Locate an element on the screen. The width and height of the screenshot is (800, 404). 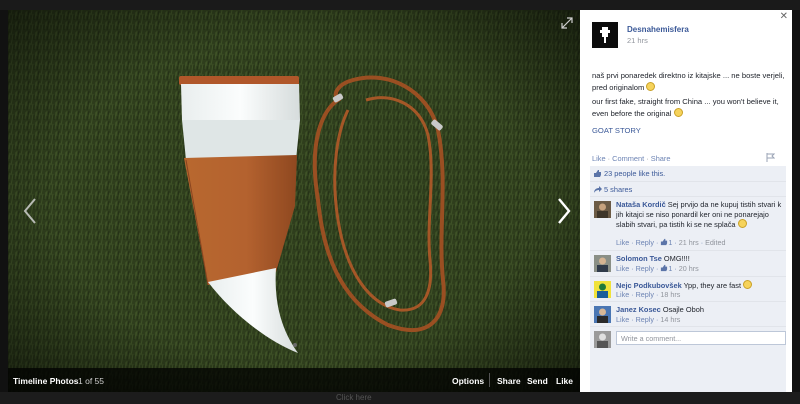
post-comment-link: Comment is located at coordinates (628, 158).